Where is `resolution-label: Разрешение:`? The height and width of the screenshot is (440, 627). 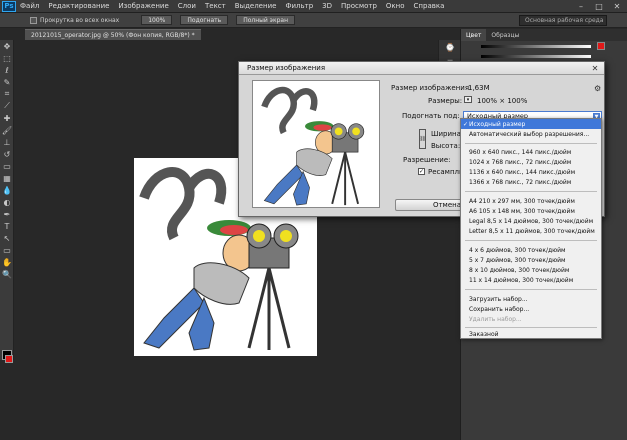 resolution-label: Разрешение: is located at coordinates (427, 160).